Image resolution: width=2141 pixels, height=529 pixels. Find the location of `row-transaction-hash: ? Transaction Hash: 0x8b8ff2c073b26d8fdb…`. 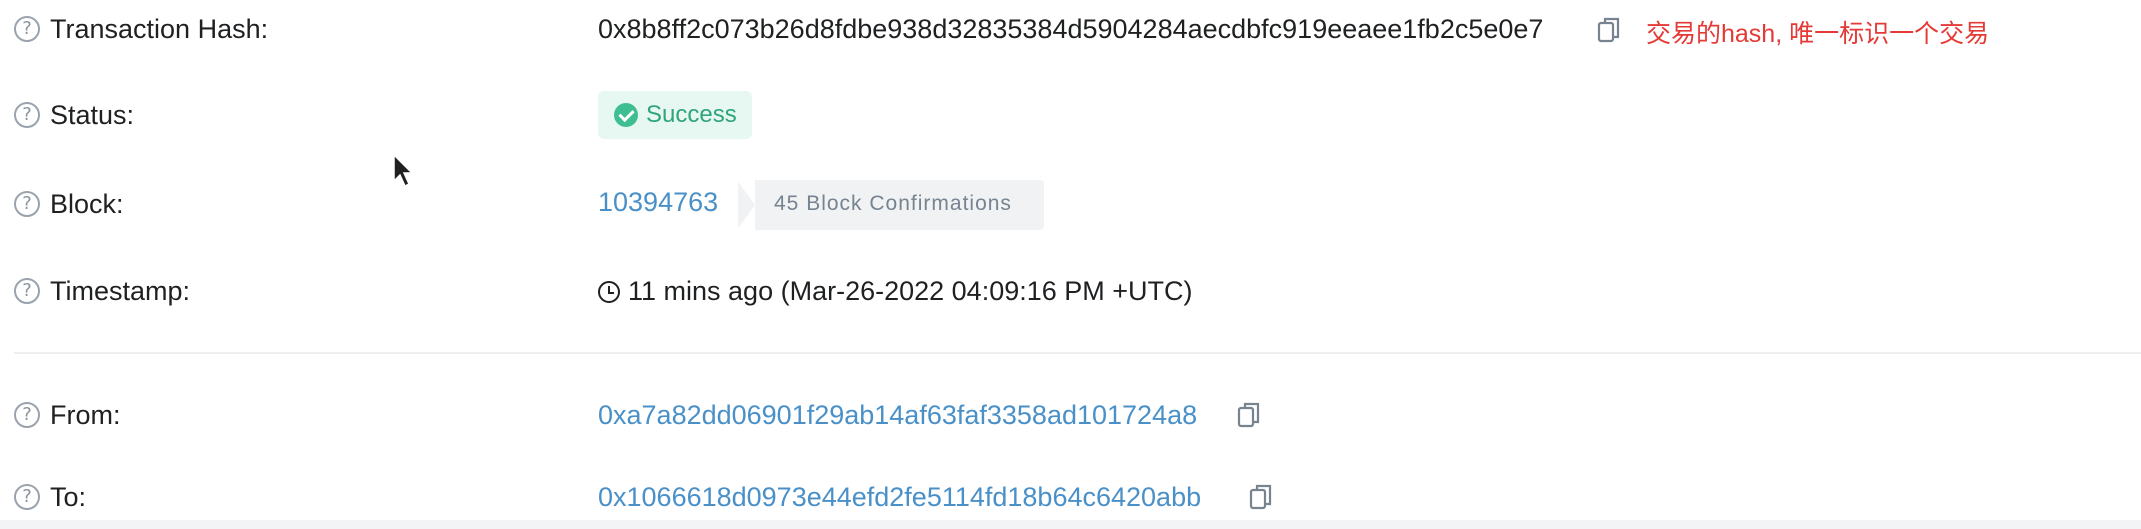

row-transaction-hash: ? Transaction Hash: 0x8b8ff2c073b26d8fdb… is located at coordinates (1070, 30).